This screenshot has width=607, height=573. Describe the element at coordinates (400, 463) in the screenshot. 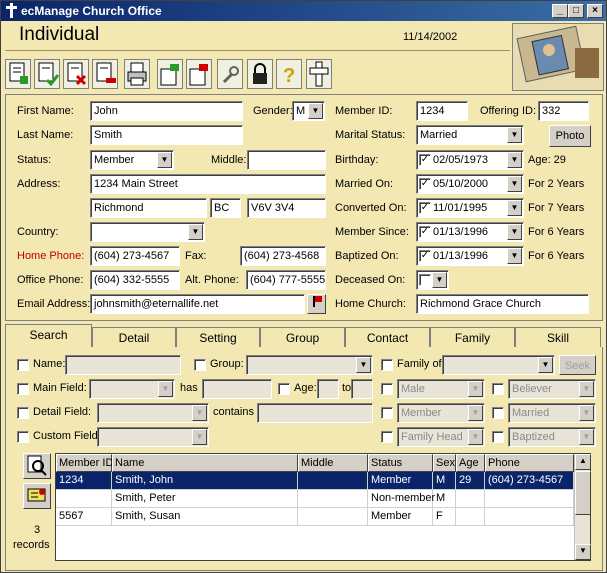

I see `col-status: Status` at that location.